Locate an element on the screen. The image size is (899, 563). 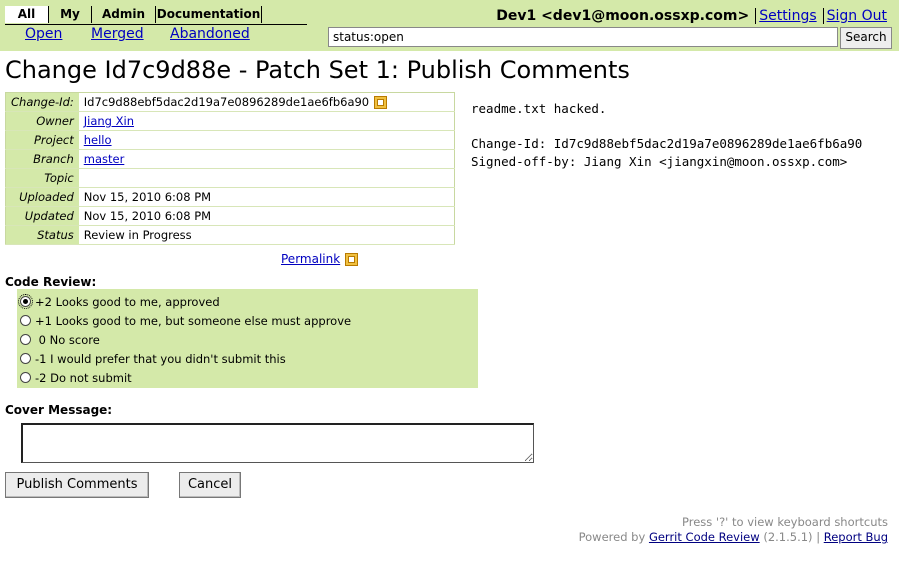
version-text: (2.1.5.1) is located at coordinates (788, 537).